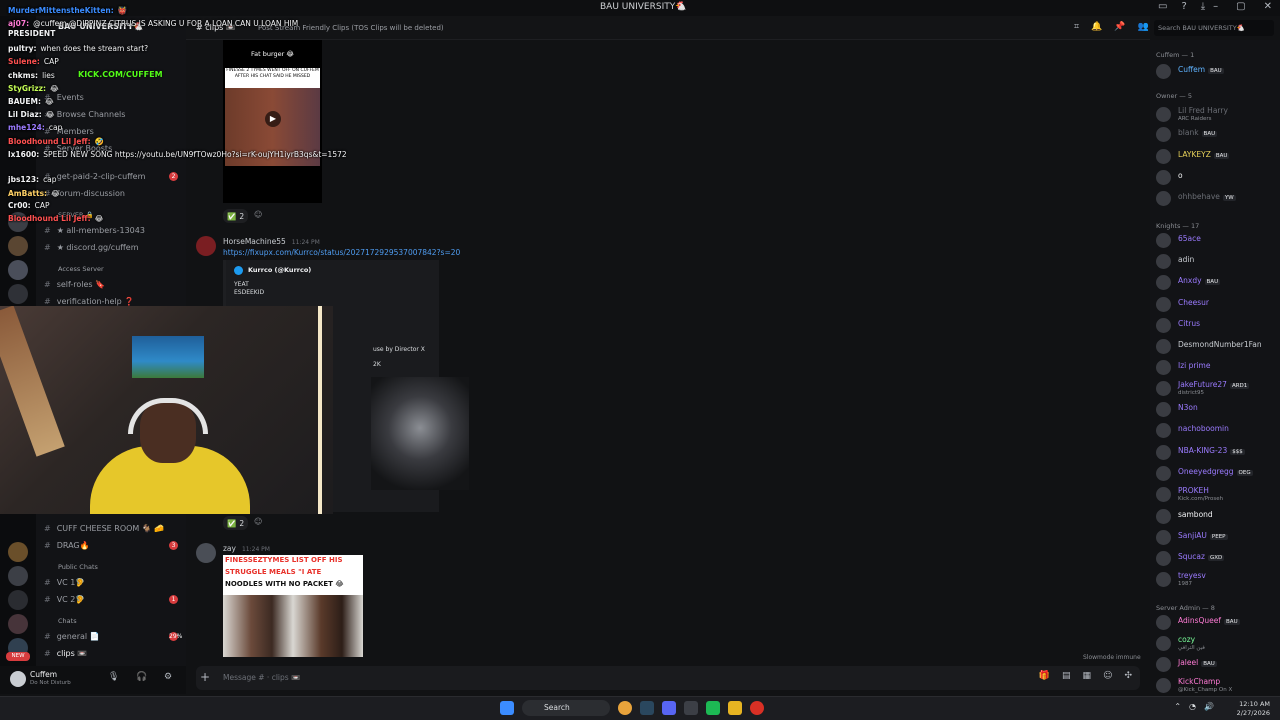 The image size is (1280, 720). I want to click on channel-item: # Members, so click(69, 131).